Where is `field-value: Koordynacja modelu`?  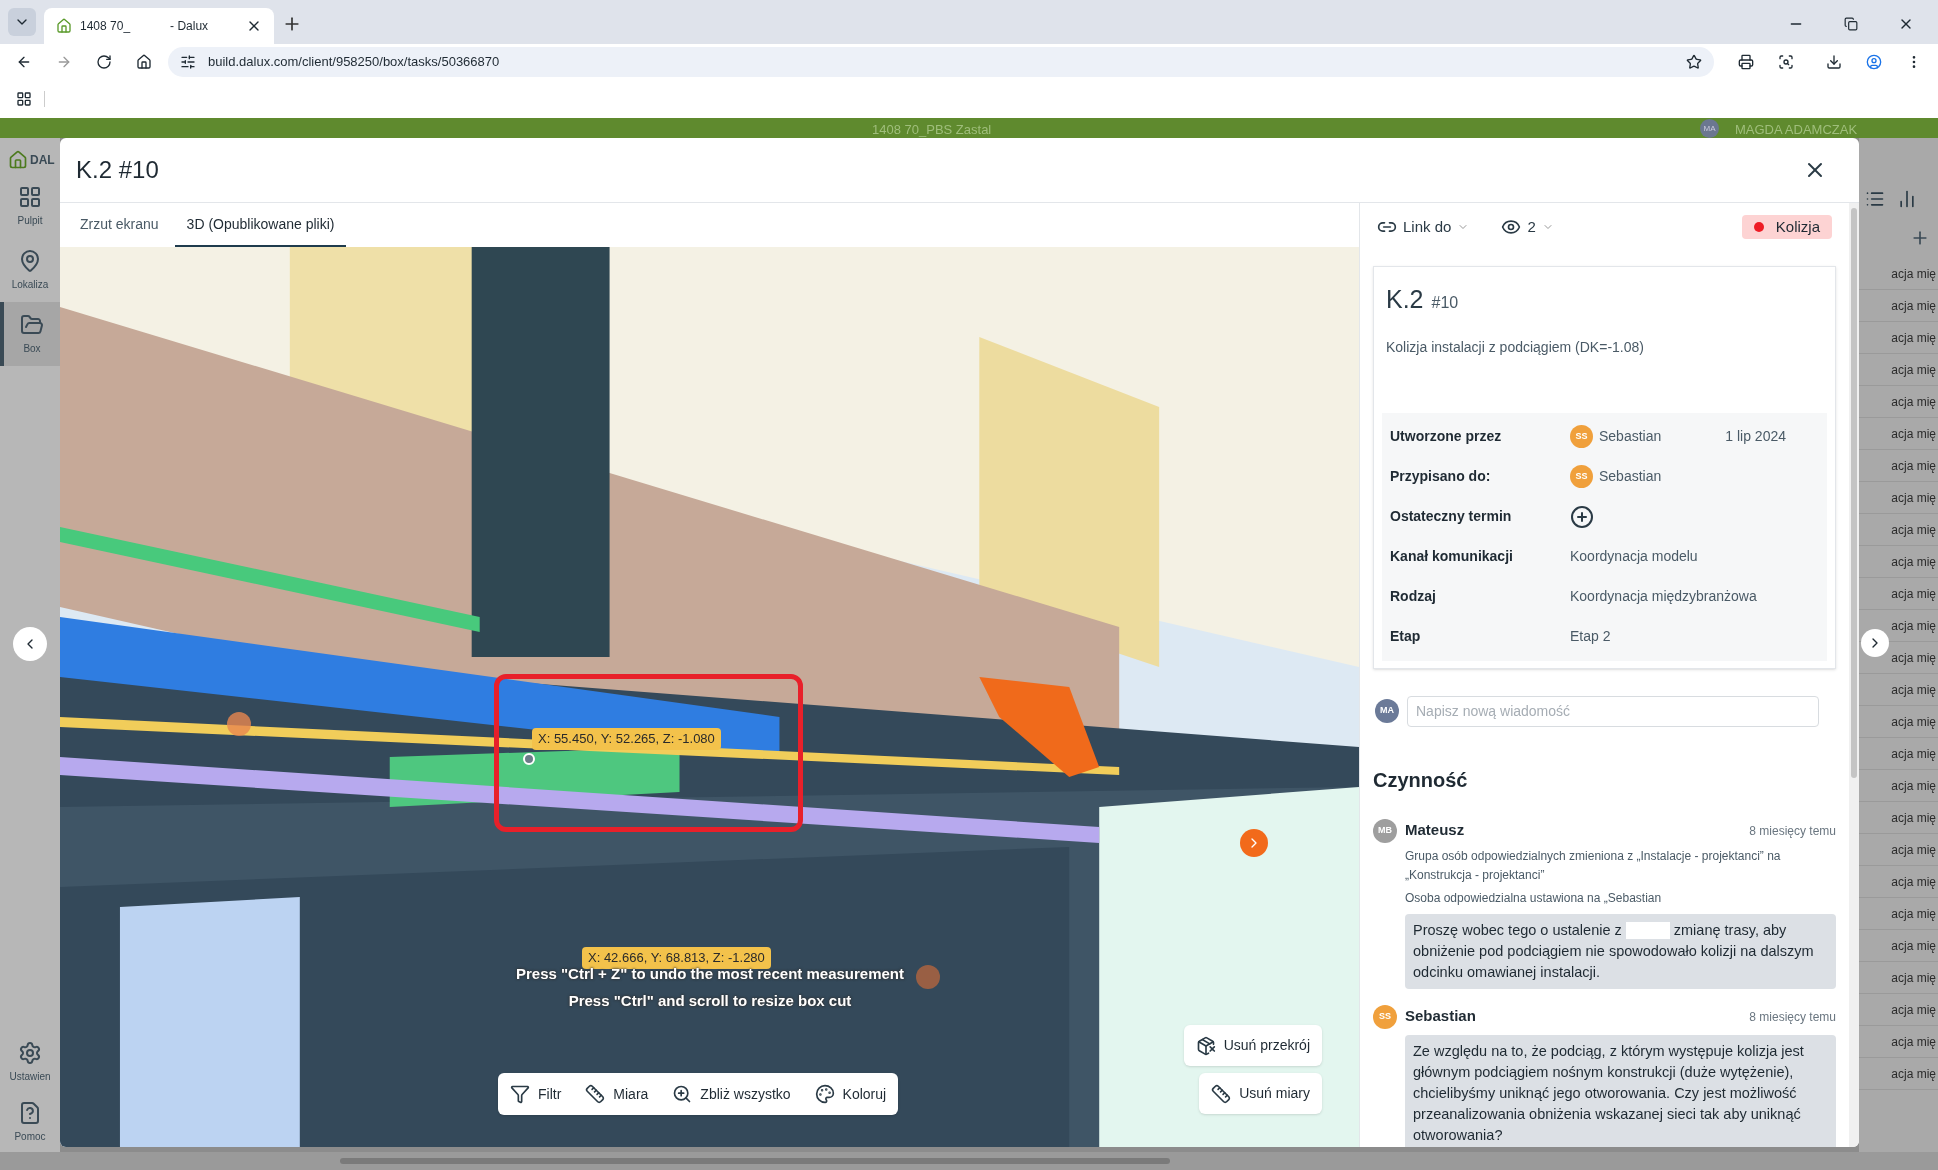 field-value: Koordynacja modelu is located at coordinates (1634, 556).